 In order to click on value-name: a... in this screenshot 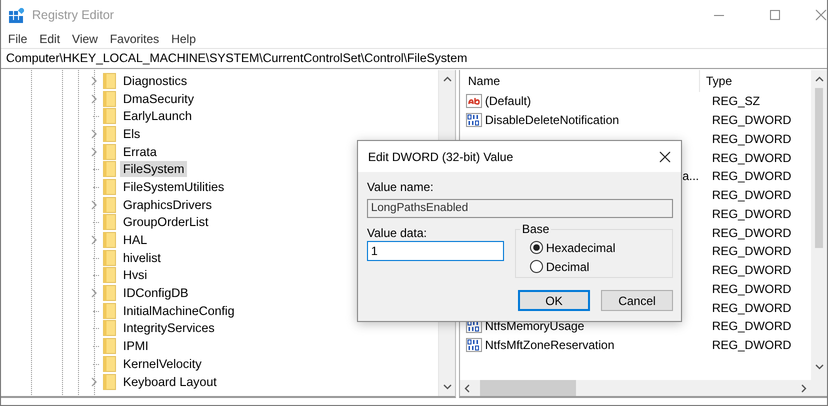, I will do `click(690, 176)`.